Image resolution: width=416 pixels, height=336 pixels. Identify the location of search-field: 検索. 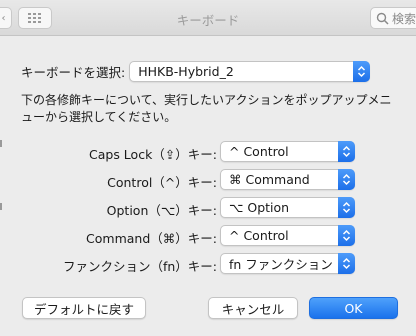
(393, 18).